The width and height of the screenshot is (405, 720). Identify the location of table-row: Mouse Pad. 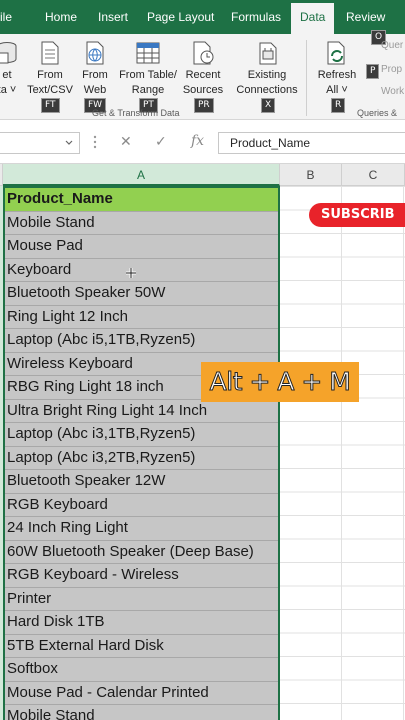
(141, 247).